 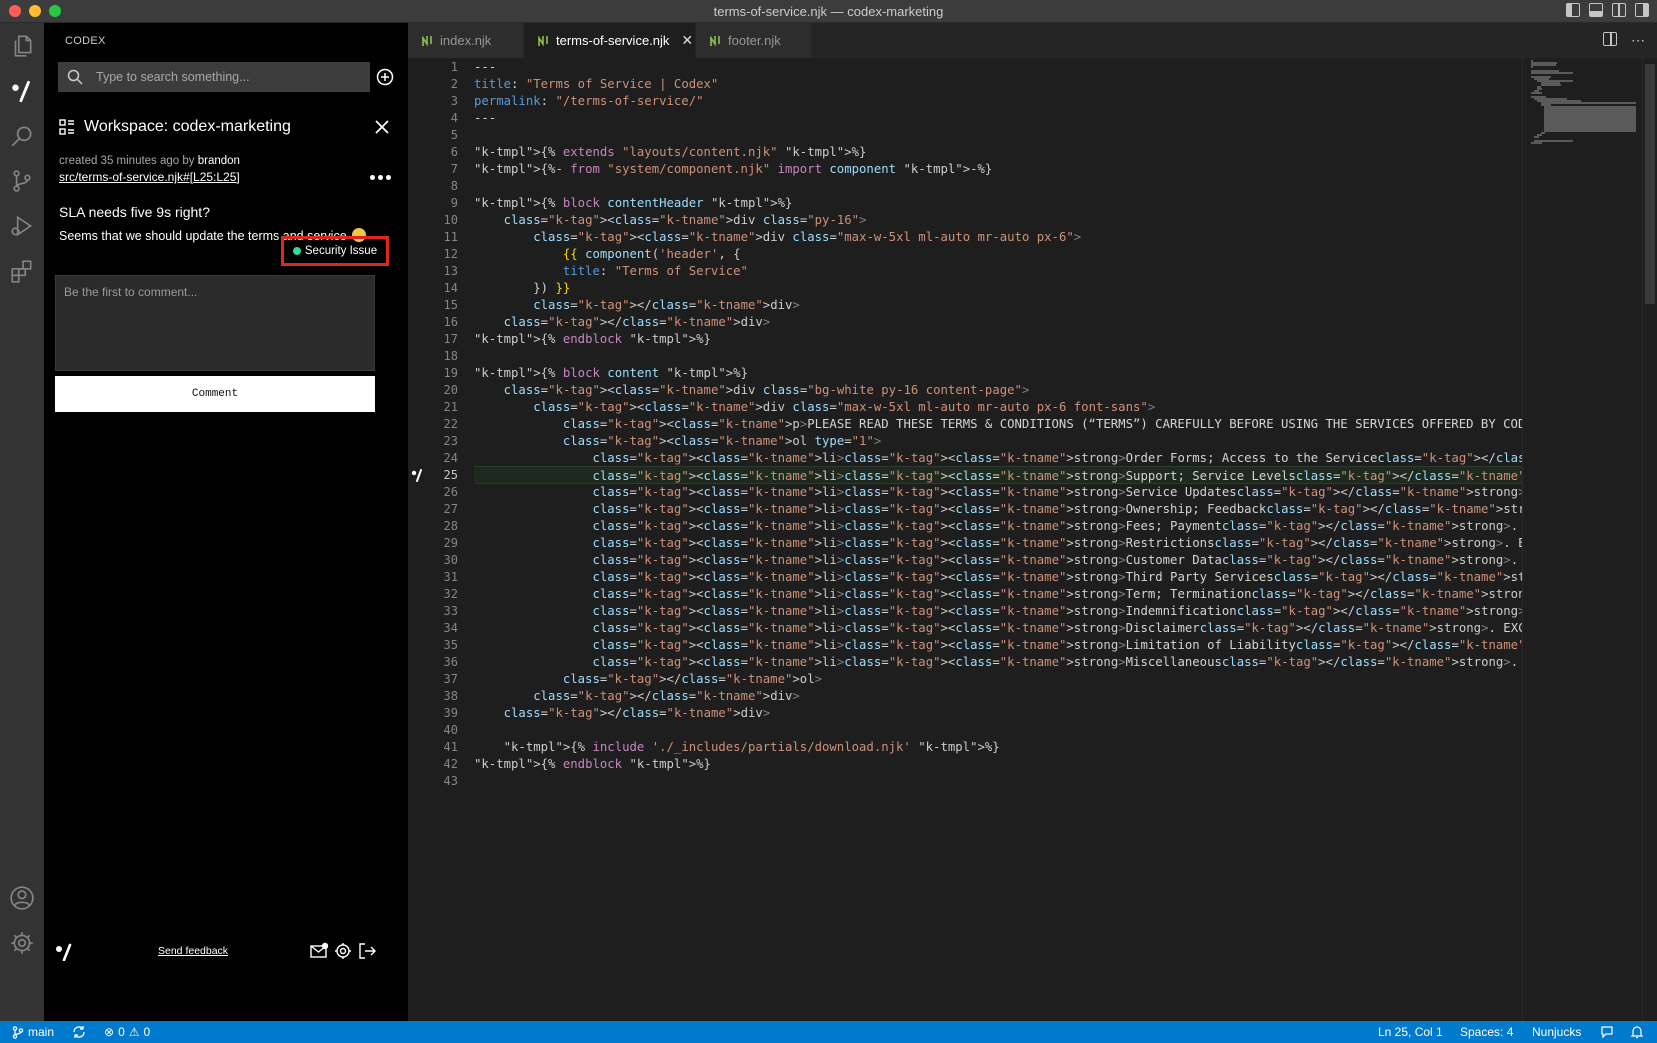 I want to click on code-line: {{ component('header', {, so click(x=607, y=254).